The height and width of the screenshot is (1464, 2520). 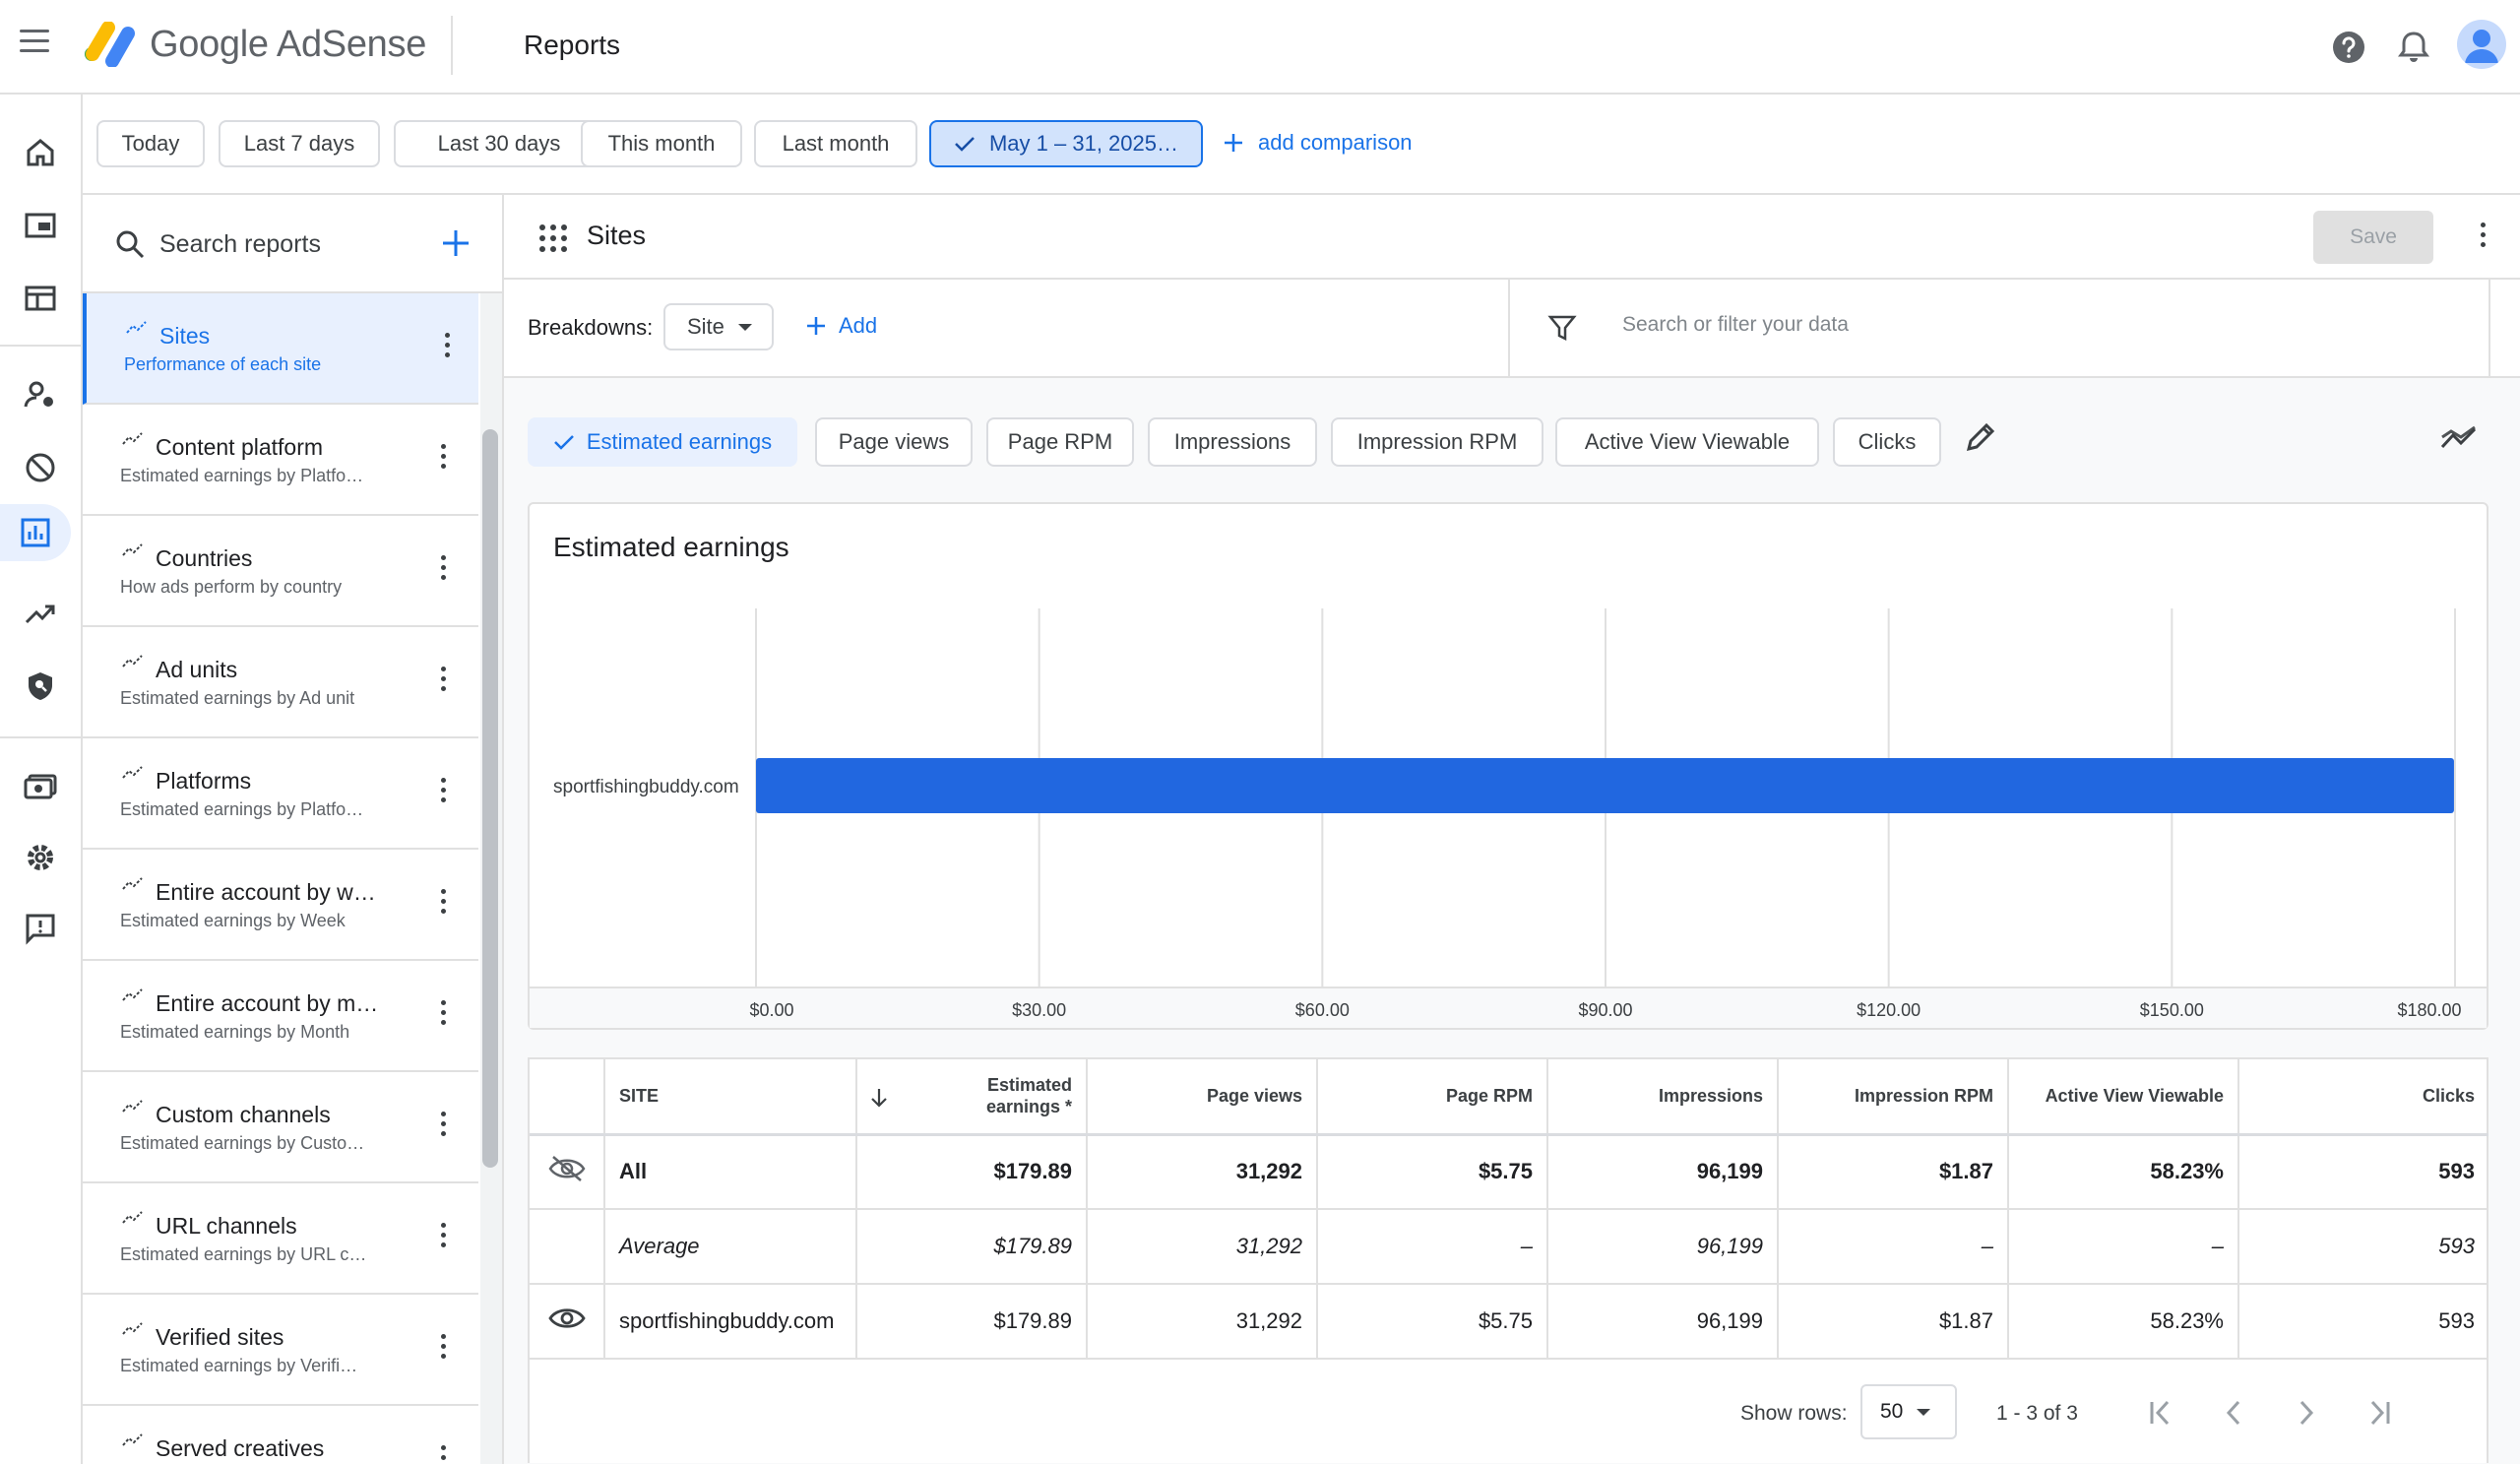 I want to click on first-page-icon, so click(x=2160, y=1413).